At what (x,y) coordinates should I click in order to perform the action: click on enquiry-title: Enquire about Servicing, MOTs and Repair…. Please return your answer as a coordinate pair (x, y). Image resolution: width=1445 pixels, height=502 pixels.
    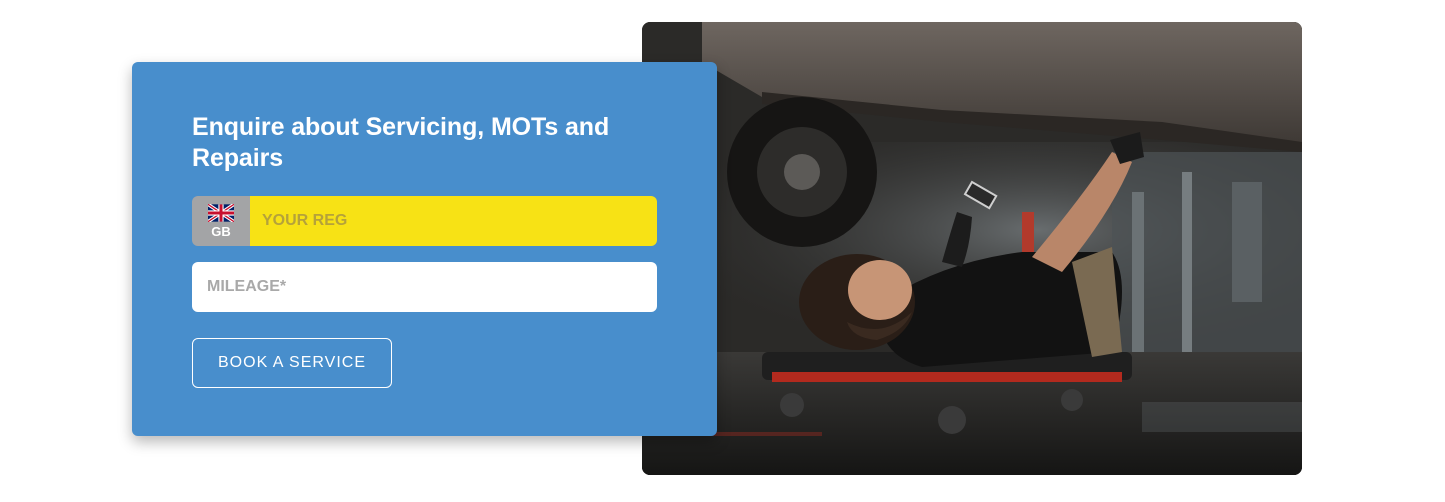
    Looking at the image, I should click on (401, 142).